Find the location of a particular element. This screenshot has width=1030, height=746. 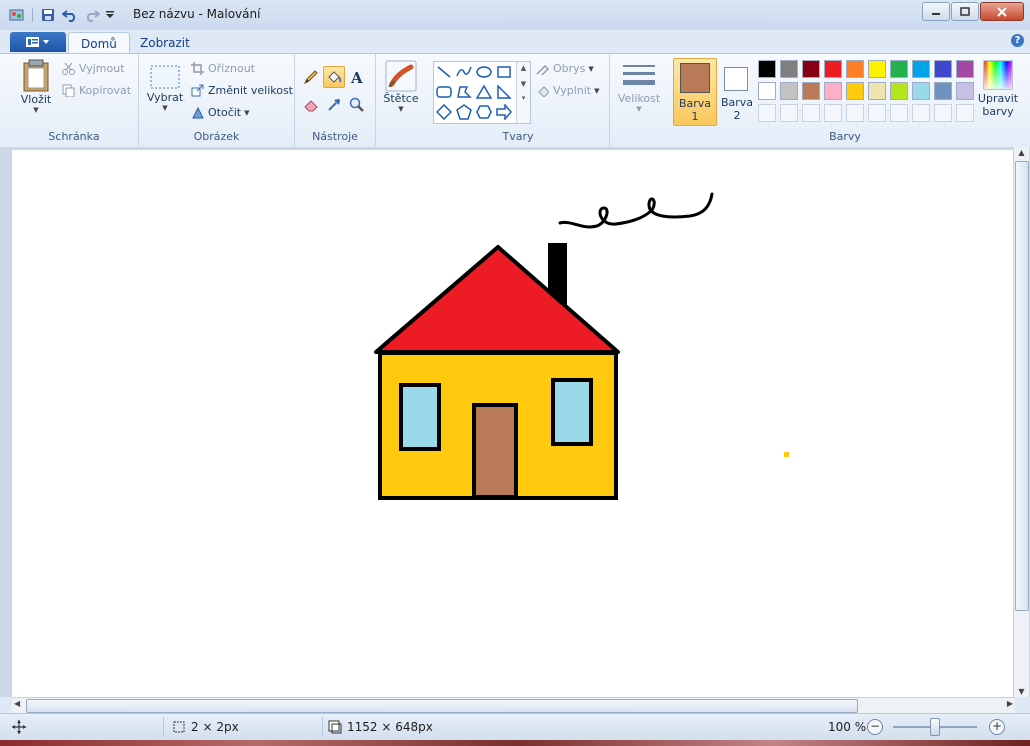

brushes-button: Štětce ▼ is located at coordinates (401, 86).